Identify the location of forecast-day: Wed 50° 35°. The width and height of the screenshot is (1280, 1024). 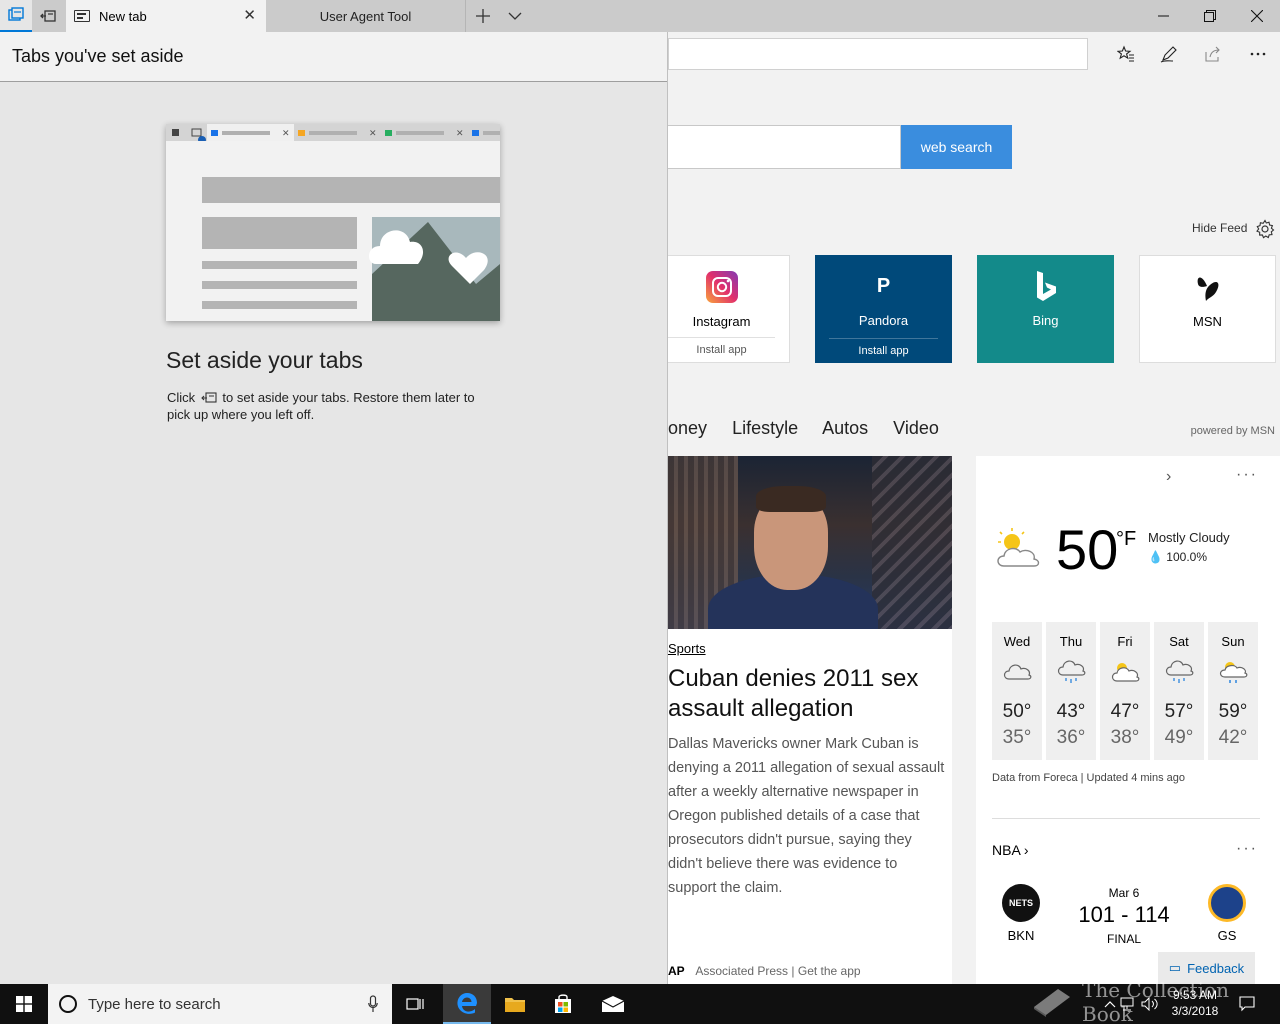
(1017, 691).